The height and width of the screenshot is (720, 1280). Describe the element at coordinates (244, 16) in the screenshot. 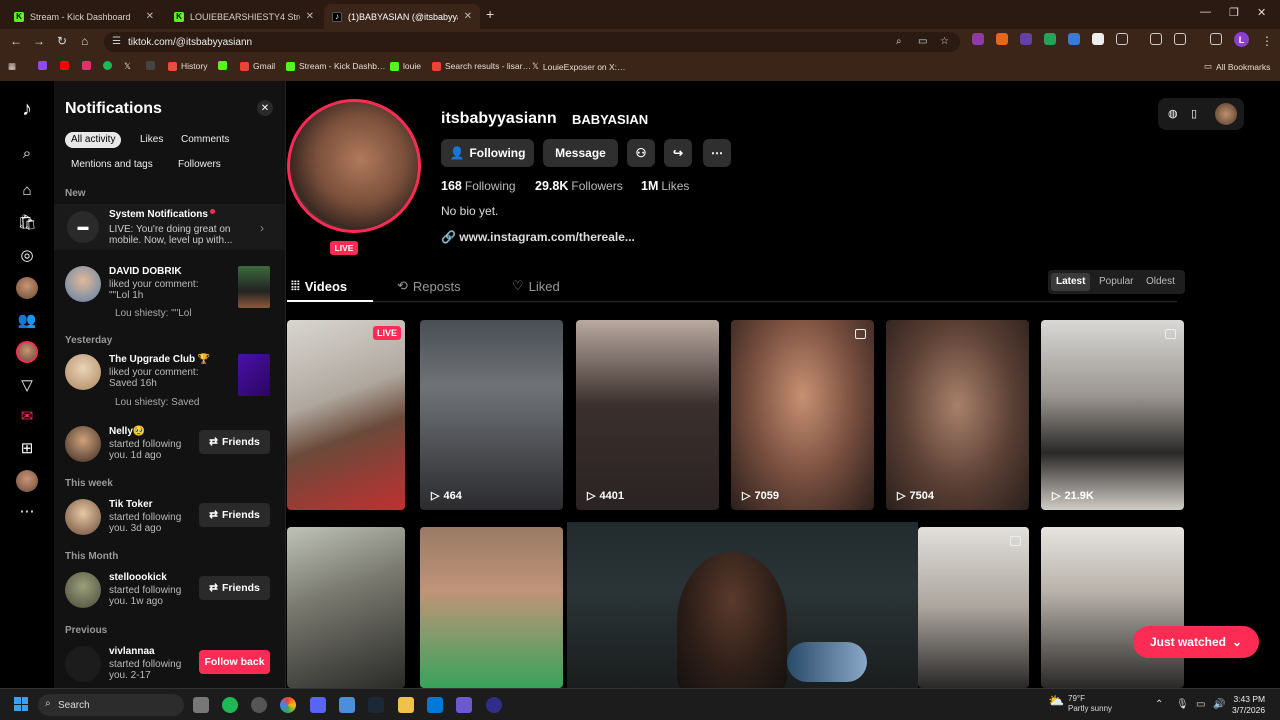

I see `browser-tab-louie-stream: K LOUIEBEARSHIESTY4 Stream - … ✕` at that location.